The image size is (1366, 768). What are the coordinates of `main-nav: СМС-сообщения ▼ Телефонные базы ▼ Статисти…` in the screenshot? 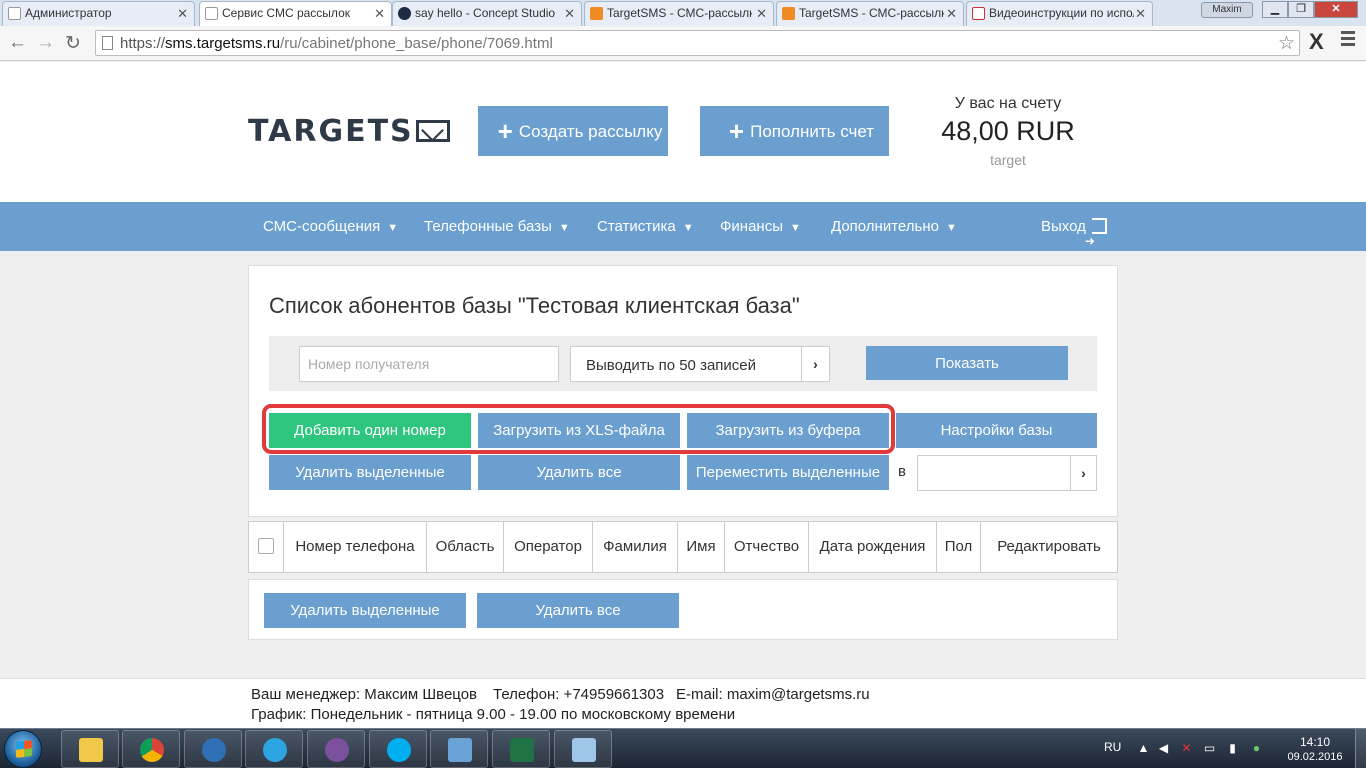 It's located at (683, 234).